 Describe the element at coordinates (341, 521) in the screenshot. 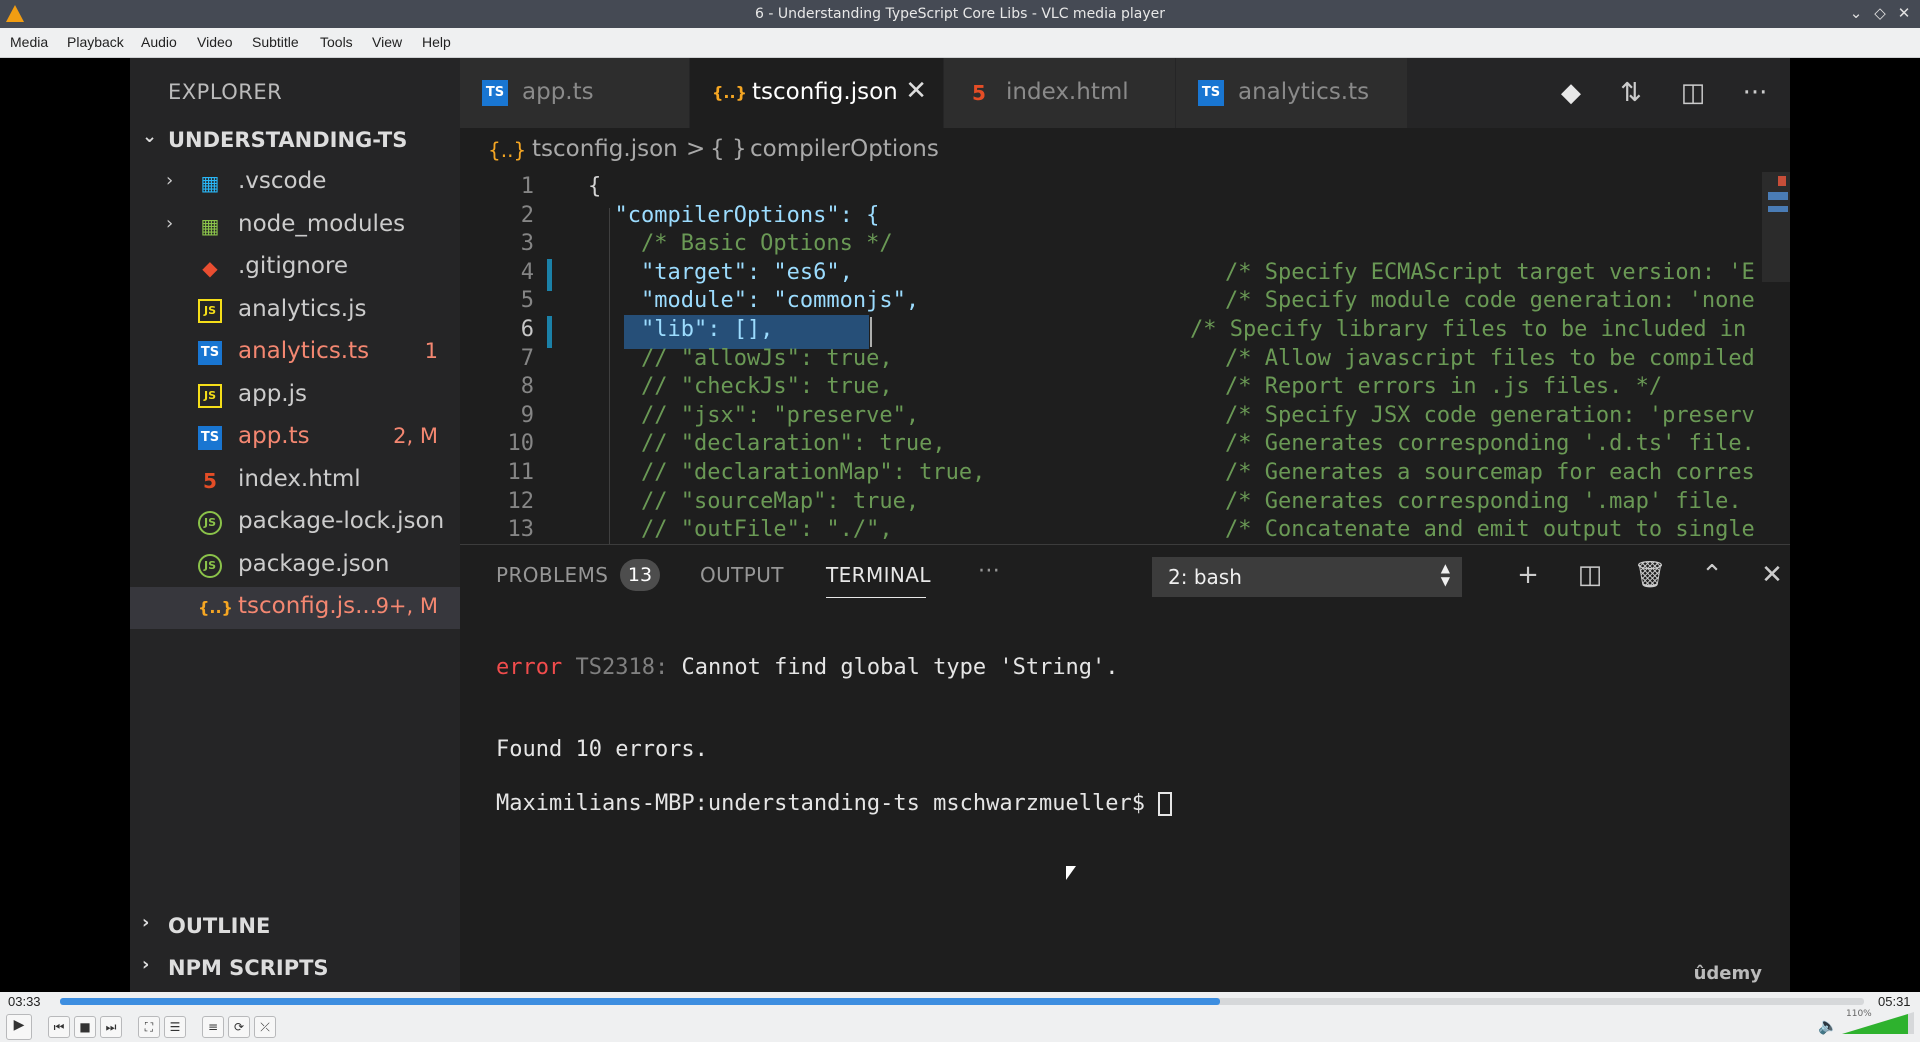

I see `file-name: package-lock.json` at that location.